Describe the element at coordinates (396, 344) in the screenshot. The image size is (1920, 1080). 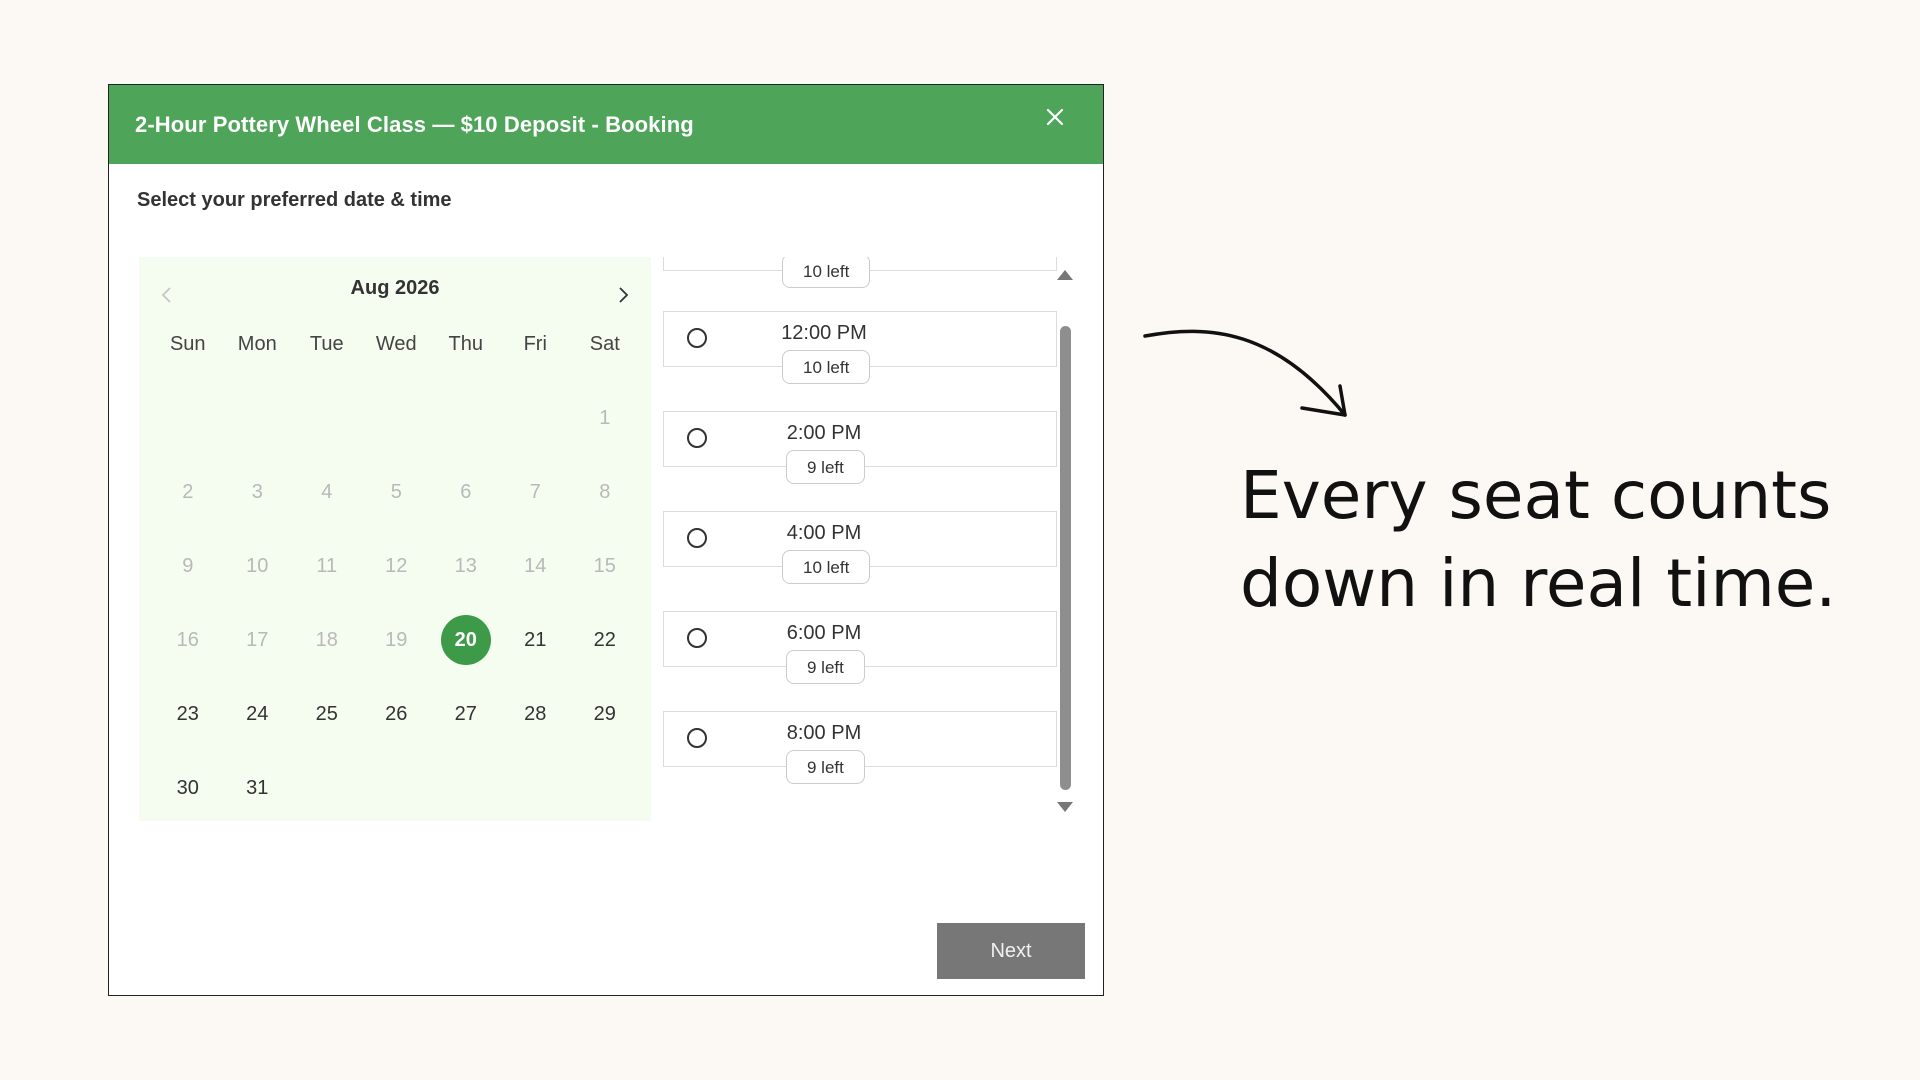
I see `weekday-label: Wed` at that location.